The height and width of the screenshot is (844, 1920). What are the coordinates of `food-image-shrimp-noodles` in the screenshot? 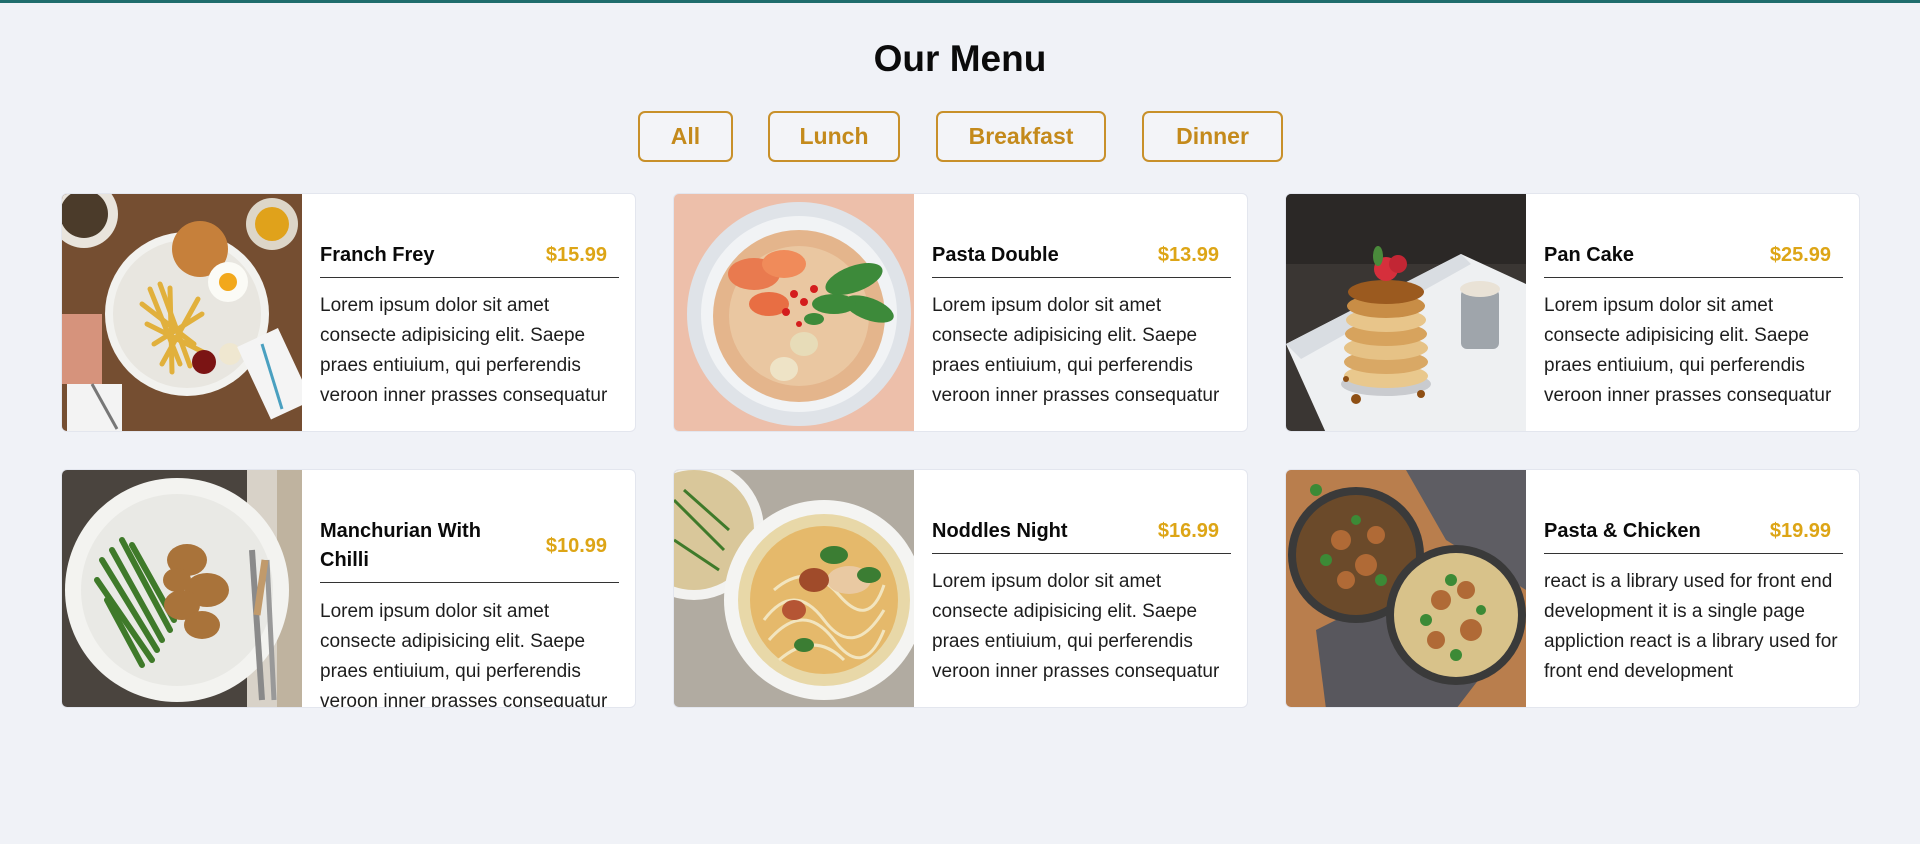 It's located at (794, 312).